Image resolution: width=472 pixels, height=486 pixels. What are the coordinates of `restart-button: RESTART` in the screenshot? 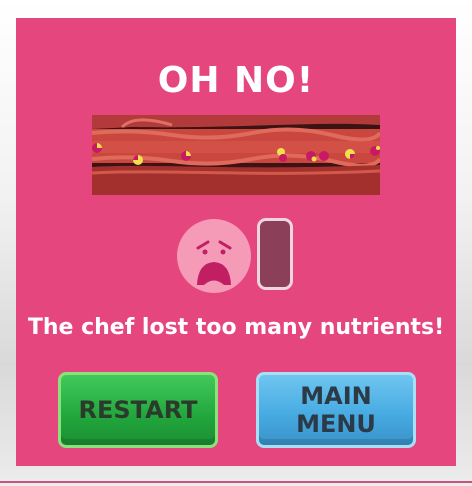 It's located at (138, 410).